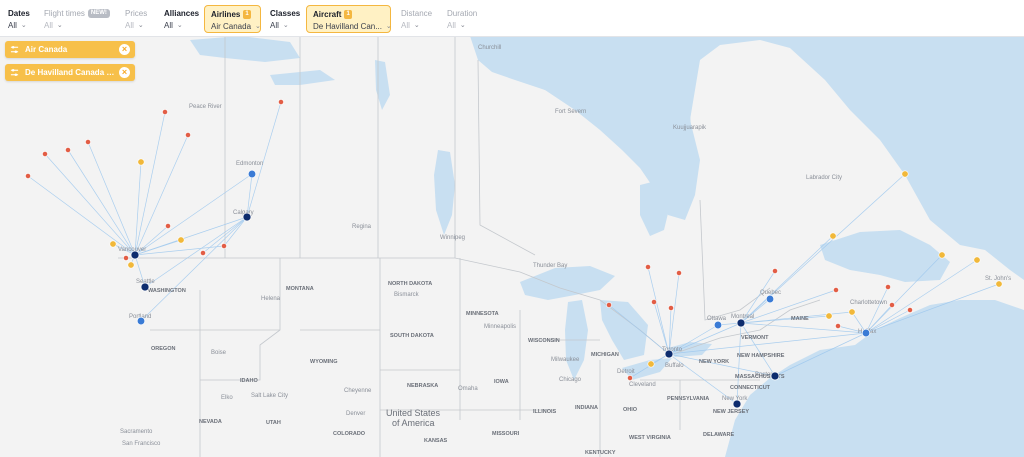  What do you see at coordinates (626, 372) in the screenshot?
I see `label-detroit: Detroit` at bounding box center [626, 372].